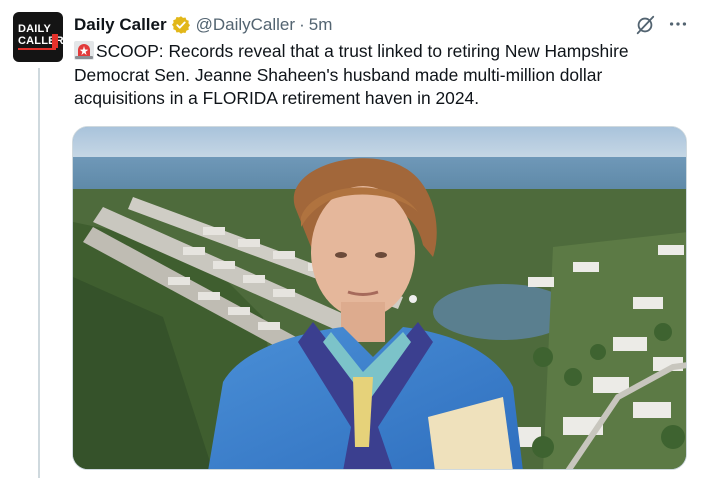 The width and height of the screenshot is (705, 478). What do you see at coordinates (120, 25) in the screenshot?
I see `author-name: Daily Caller` at bounding box center [120, 25].